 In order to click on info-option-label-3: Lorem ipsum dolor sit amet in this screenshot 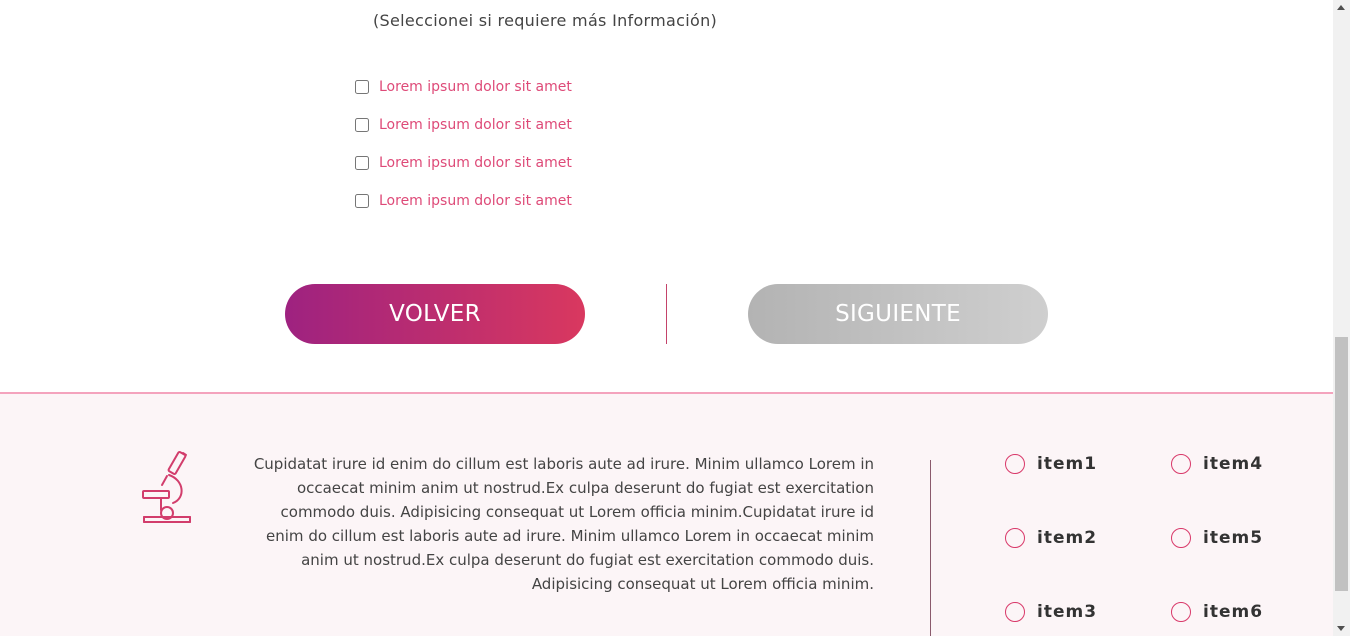, I will do `click(475, 163)`.